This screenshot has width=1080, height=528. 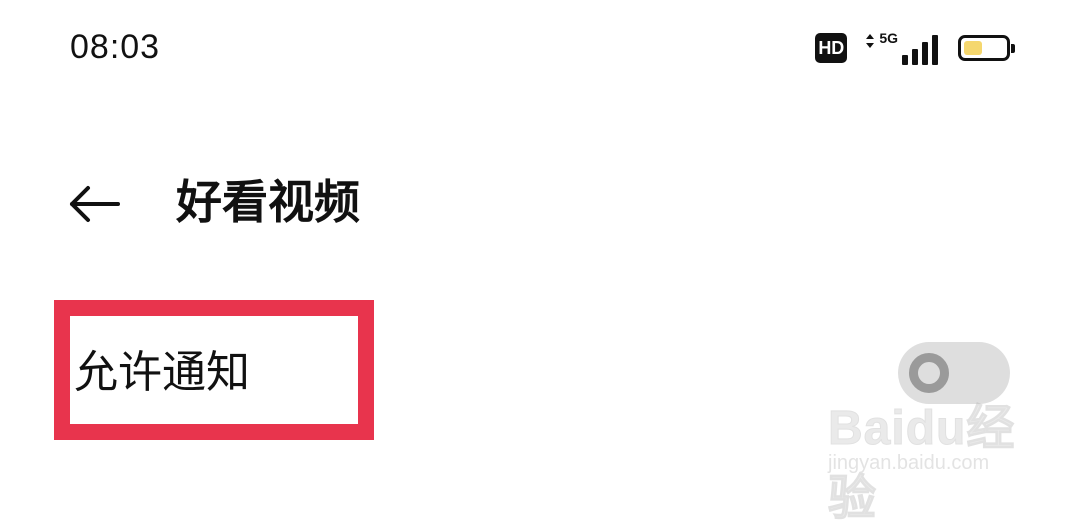 What do you see at coordinates (268, 202) in the screenshot?
I see `page-title: 好看视频` at bounding box center [268, 202].